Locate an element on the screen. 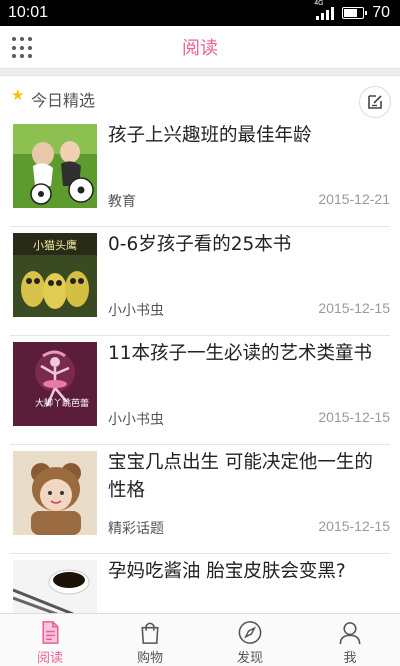 The height and width of the screenshot is (666, 400). list-item: 孕妈吃酱油 胎宝皮肤会变黑? is located at coordinates (200, 583).